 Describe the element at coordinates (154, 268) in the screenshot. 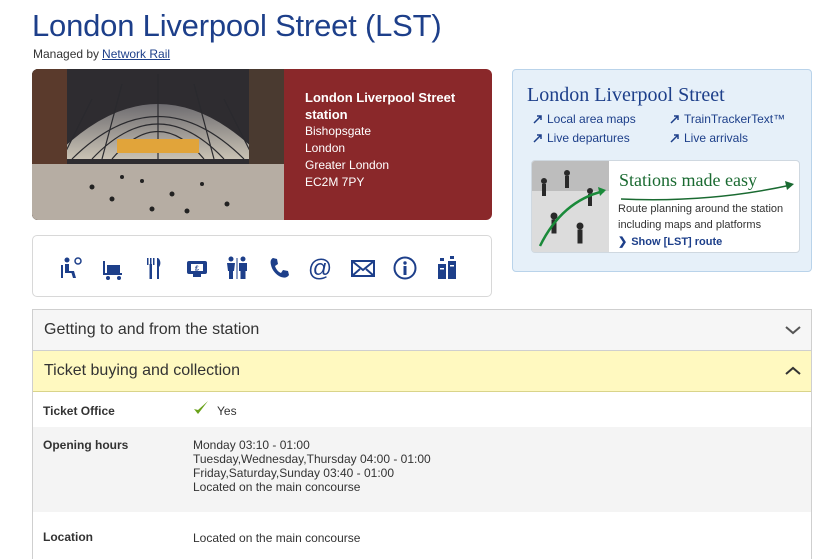

I see `food-icon` at that location.